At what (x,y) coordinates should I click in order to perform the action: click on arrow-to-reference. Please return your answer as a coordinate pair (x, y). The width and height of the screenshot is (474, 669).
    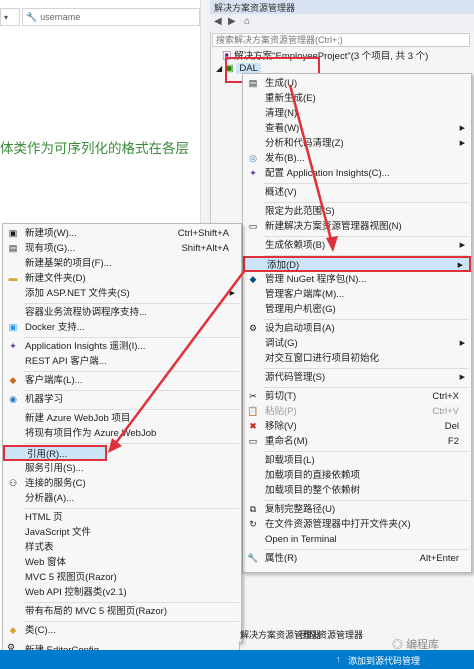
    Looking at the image, I should click on (178, 359).